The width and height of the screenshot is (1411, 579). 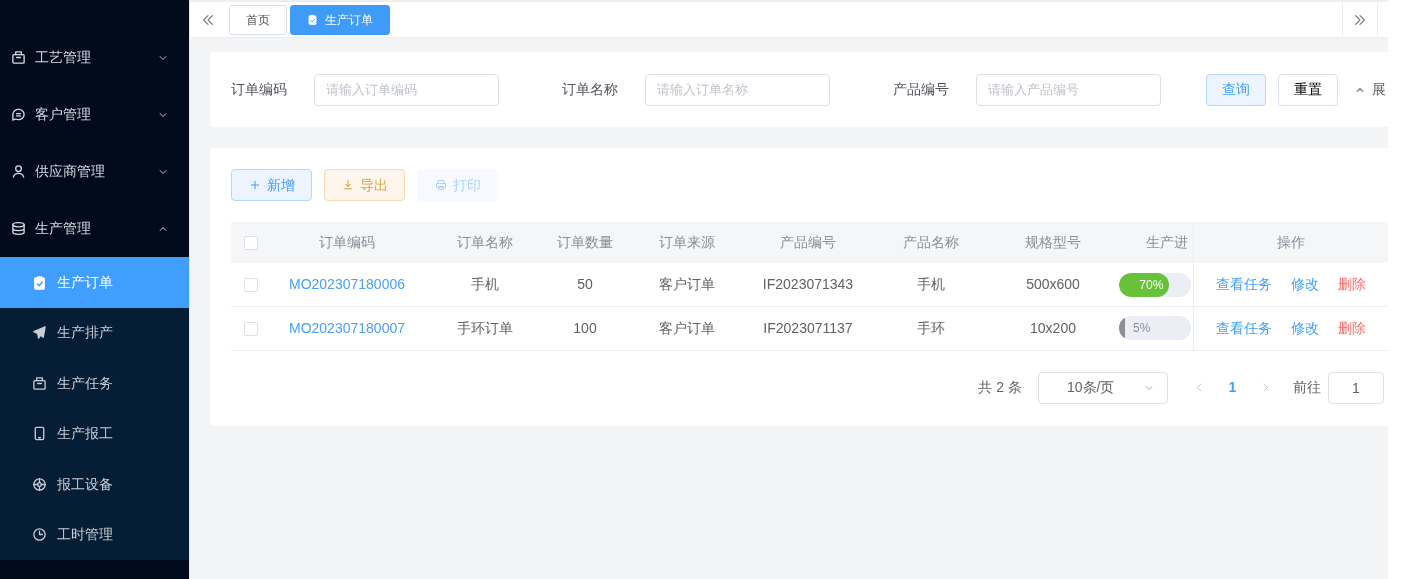 I want to click on sidebar-subitem: 生产排产, so click(x=94, y=332).